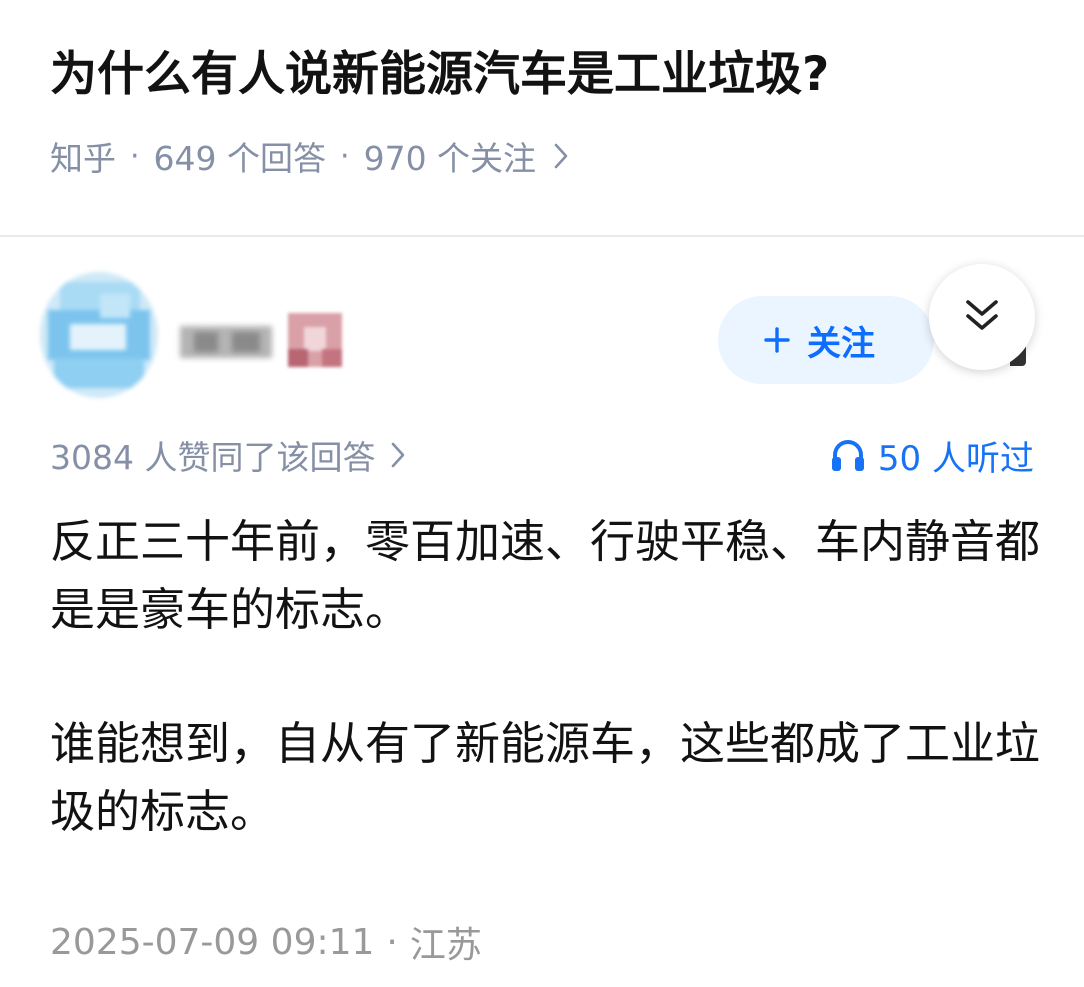 The width and height of the screenshot is (1084, 987). What do you see at coordinates (841, 343) in the screenshot?
I see `follow-label: 关注` at bounding box center [841, 343].